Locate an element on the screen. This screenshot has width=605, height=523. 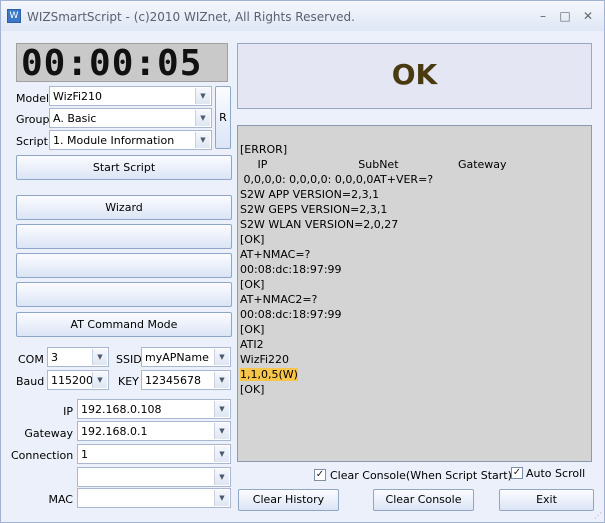
minimize-button: – is located at coordinates (543, 16).